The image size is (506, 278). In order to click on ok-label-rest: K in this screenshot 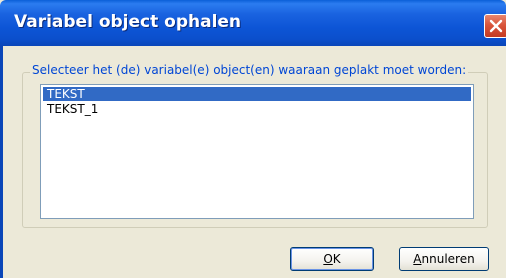, I will do `click(336, 259)`.